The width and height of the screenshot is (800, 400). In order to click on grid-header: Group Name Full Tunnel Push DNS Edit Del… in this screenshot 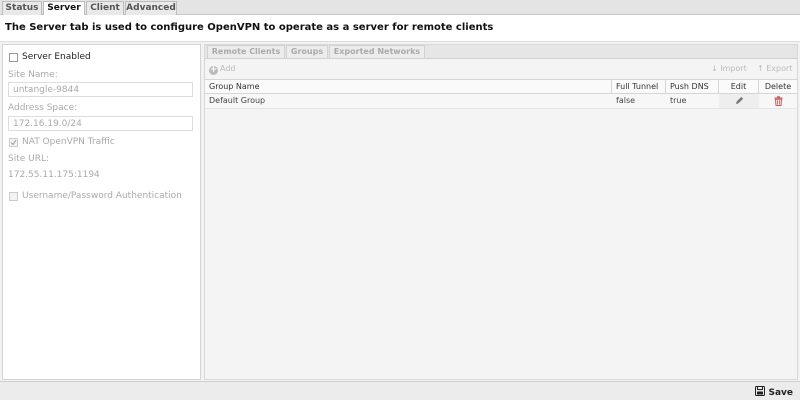, I will do `click(501, 86)`.